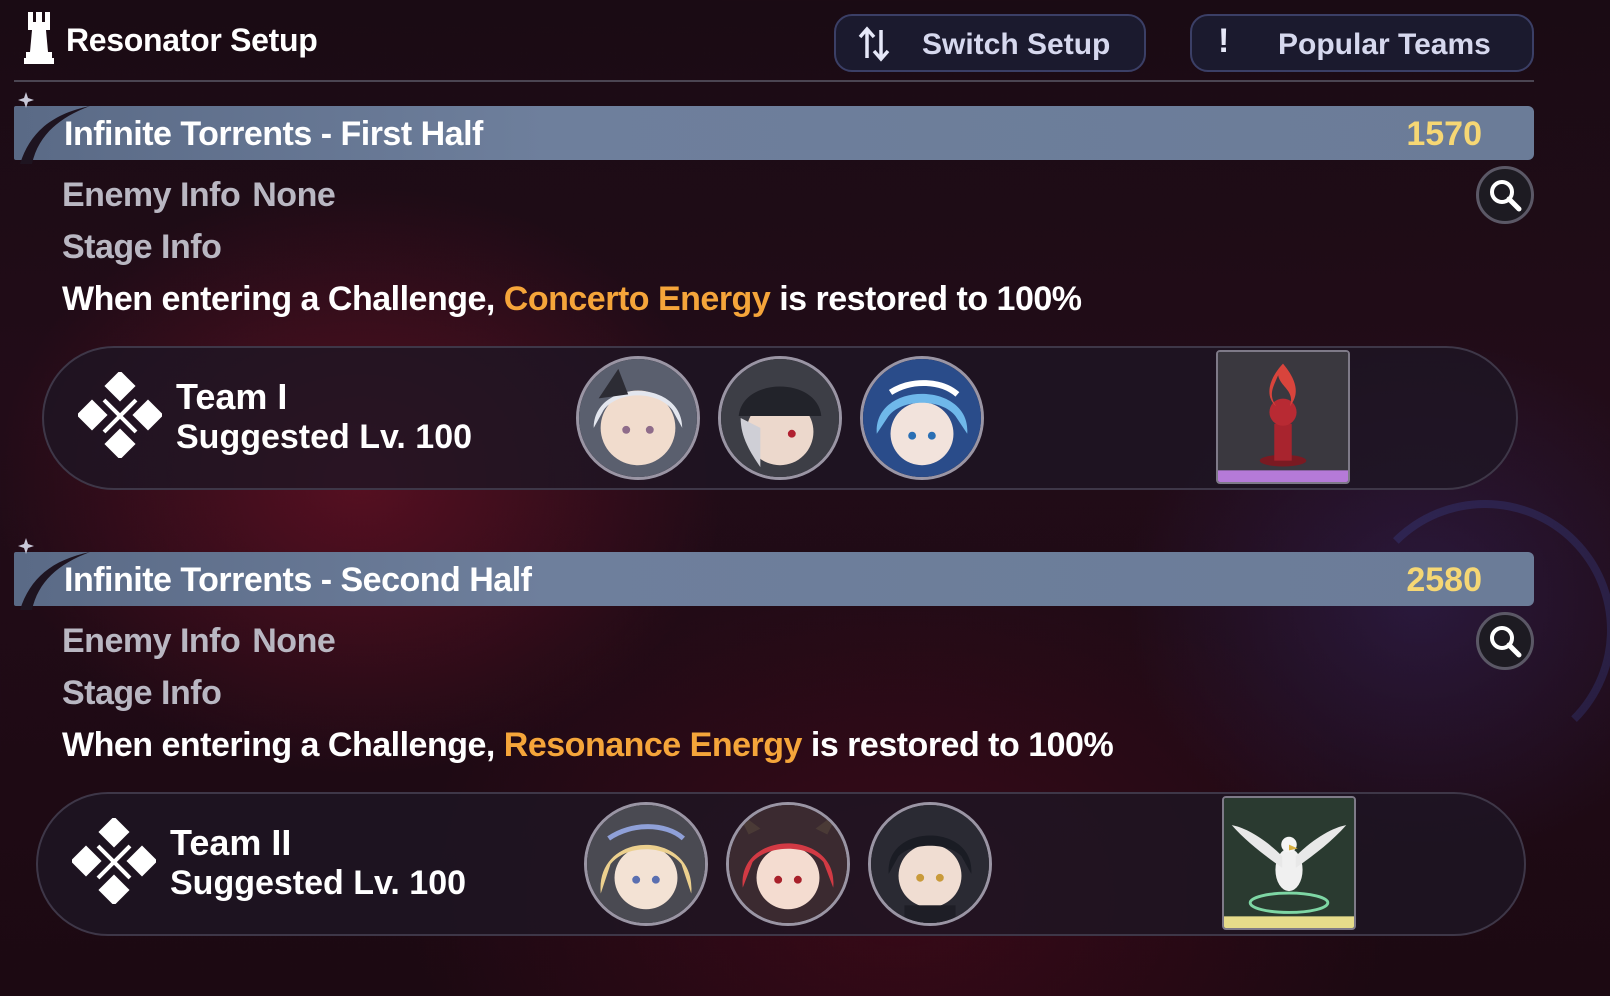 The image size is (1610, 996). What do you see at coordinates (637, 299) in the screenshot?
I see `desc-highlight: Concerto Energy` at bounding box center [637, 299].